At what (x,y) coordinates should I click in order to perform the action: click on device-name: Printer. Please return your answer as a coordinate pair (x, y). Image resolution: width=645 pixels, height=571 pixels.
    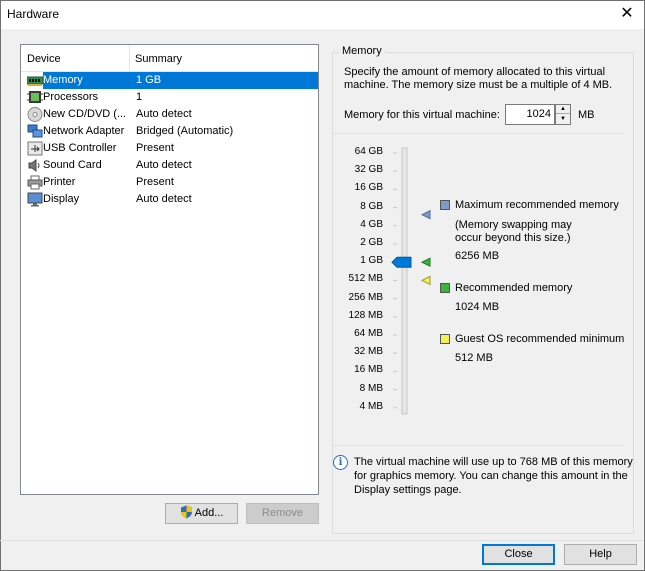
    Looking at the image, I should click on (59, 182).